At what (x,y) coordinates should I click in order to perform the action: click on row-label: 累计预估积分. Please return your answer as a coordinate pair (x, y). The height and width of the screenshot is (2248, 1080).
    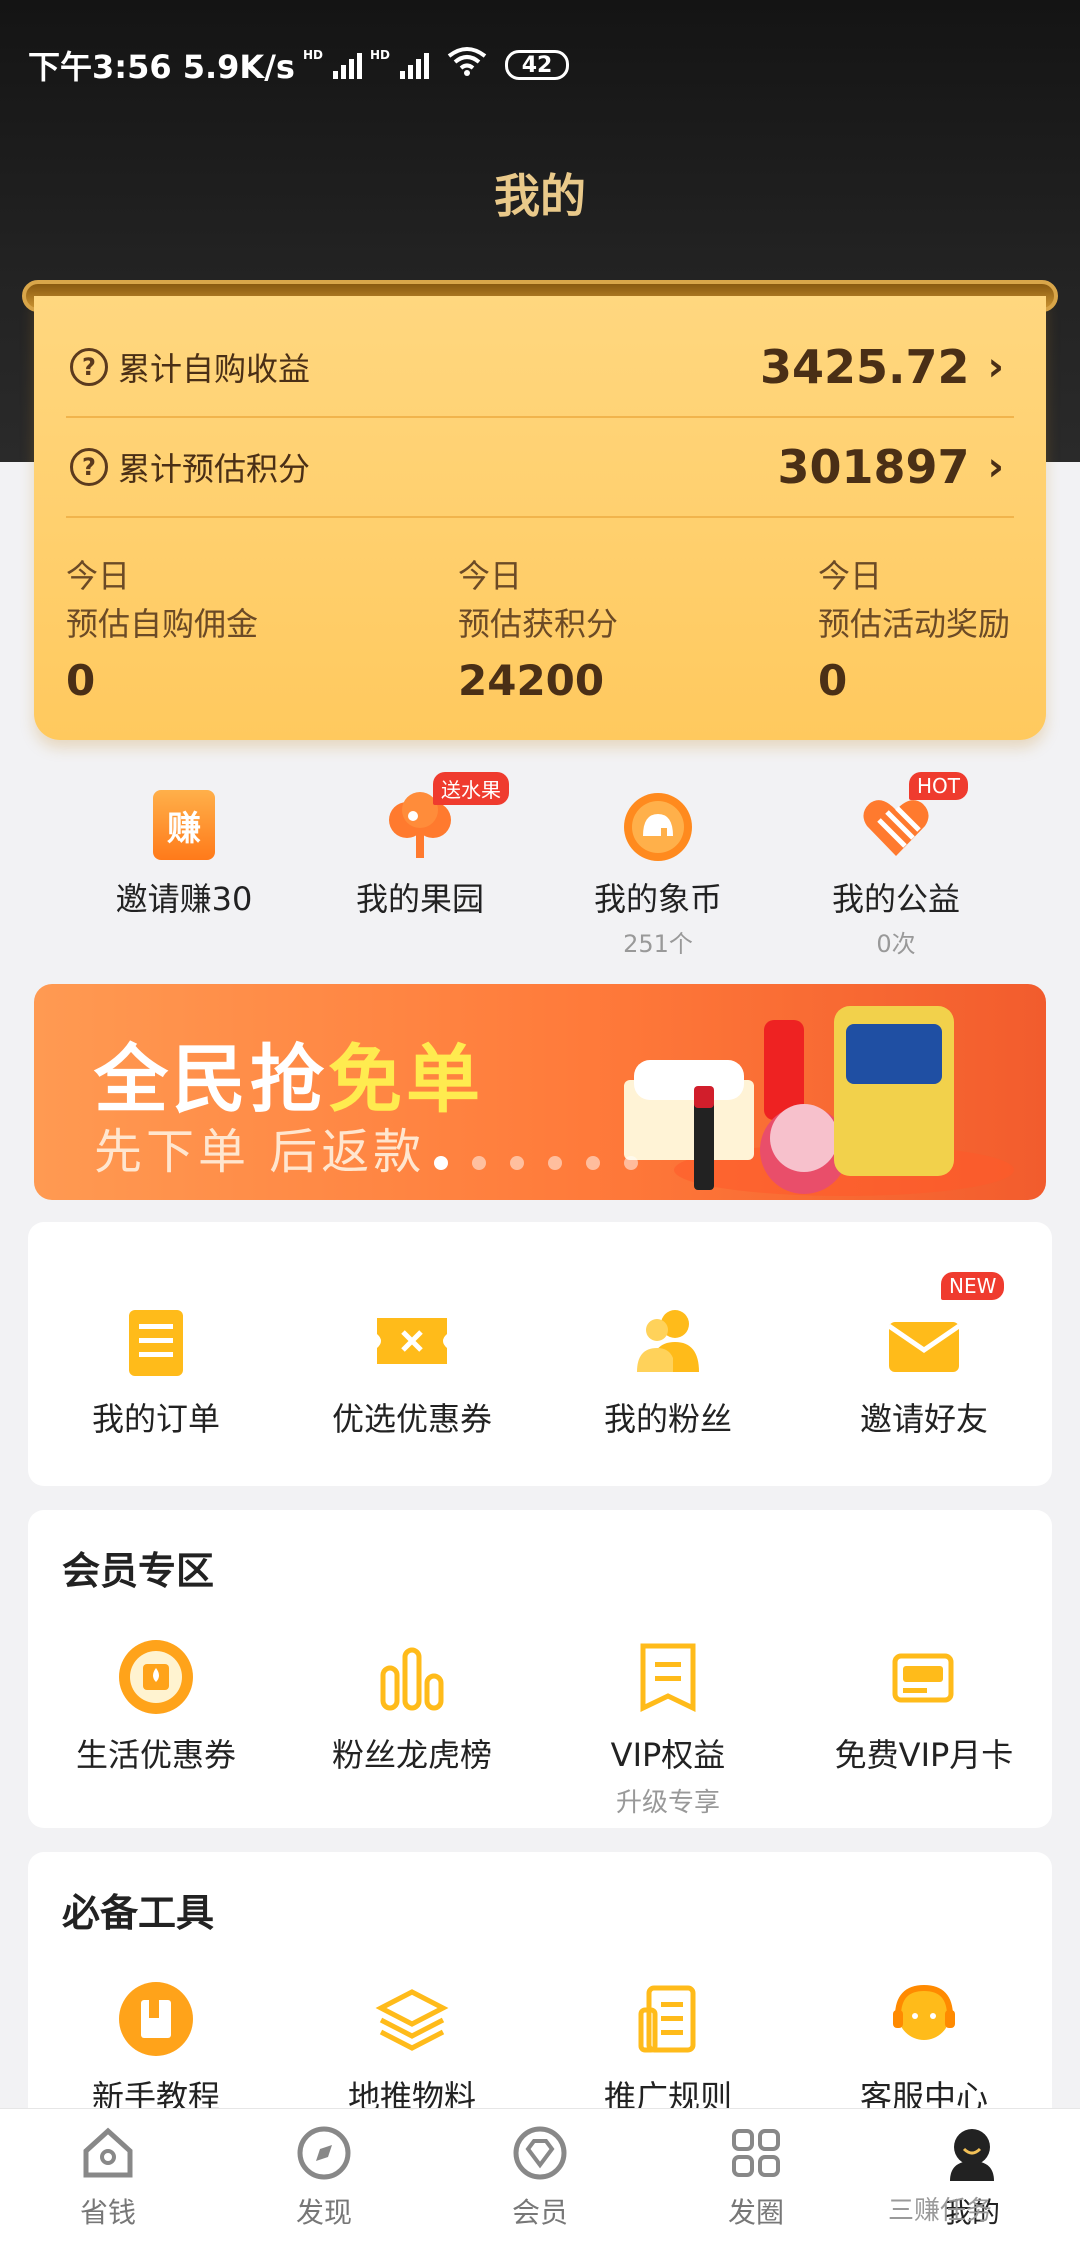
    Looking at the image, I should click on (214, 469).